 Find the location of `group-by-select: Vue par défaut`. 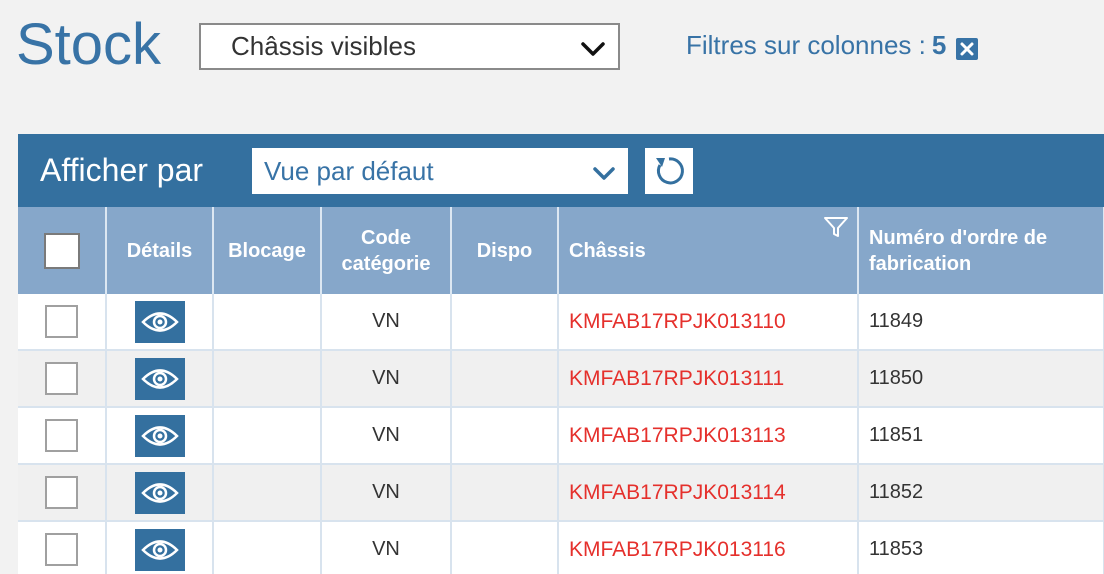

group-by-select: Vue par défaut is located at coordinates (440, 171).